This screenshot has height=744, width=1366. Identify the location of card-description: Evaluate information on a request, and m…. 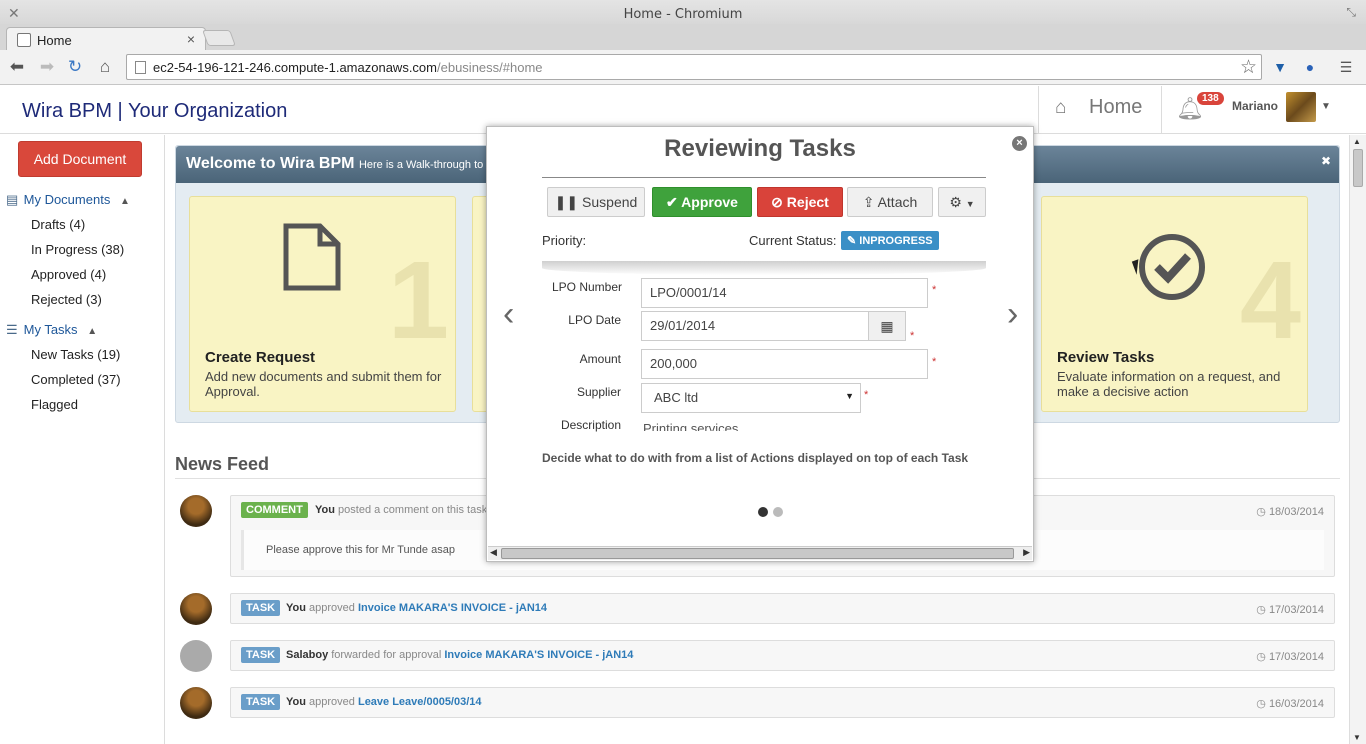
(1169, 384).